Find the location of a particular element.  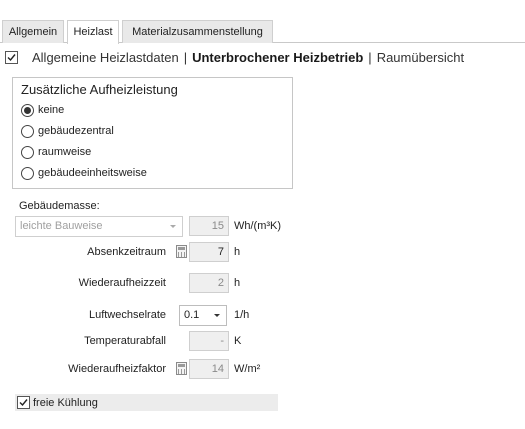

subnav-checkbox is located at coordinates (11, 57).